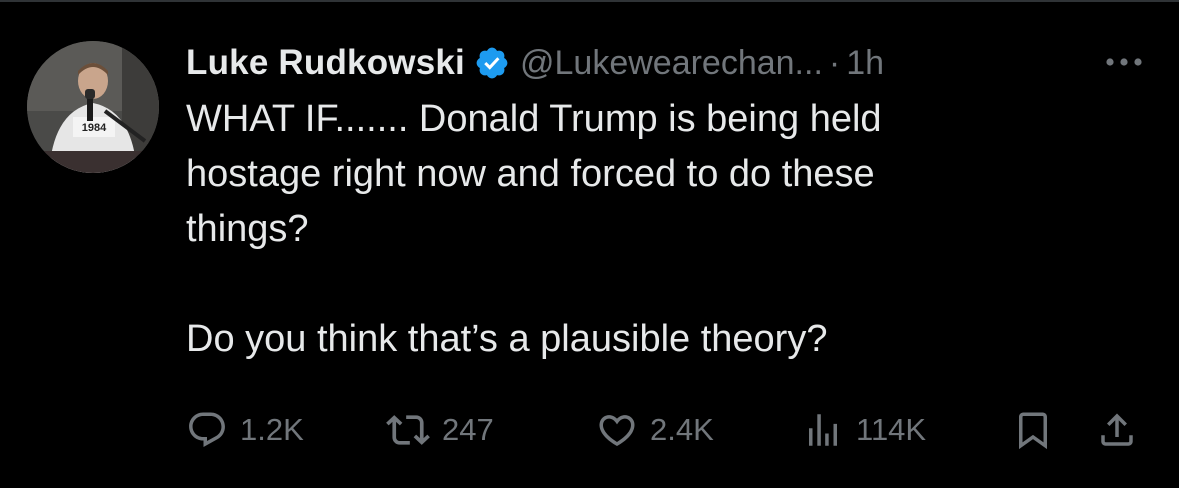 The width and height of the screenshot is (1179, 488). I want to click on svg-text: 1984, so click(94, 128).